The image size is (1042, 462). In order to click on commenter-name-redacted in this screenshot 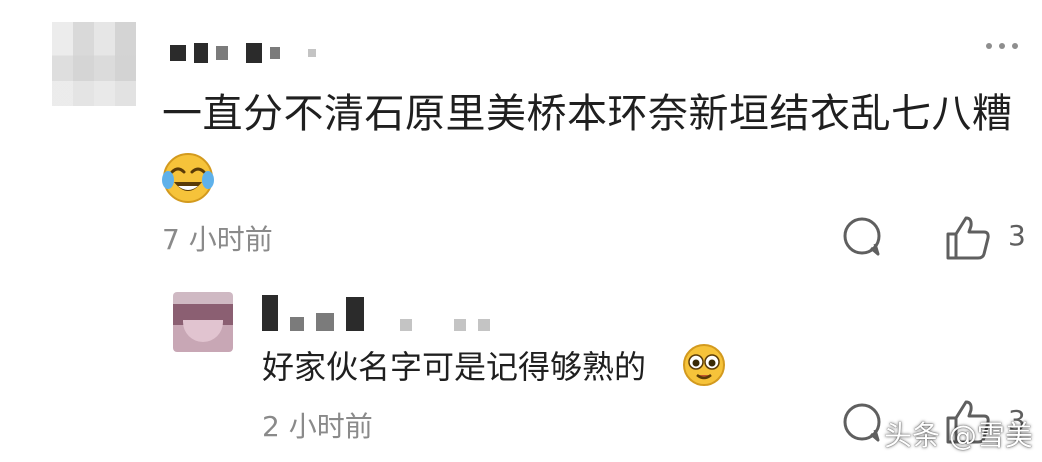, I will do `click(243, 53)`.